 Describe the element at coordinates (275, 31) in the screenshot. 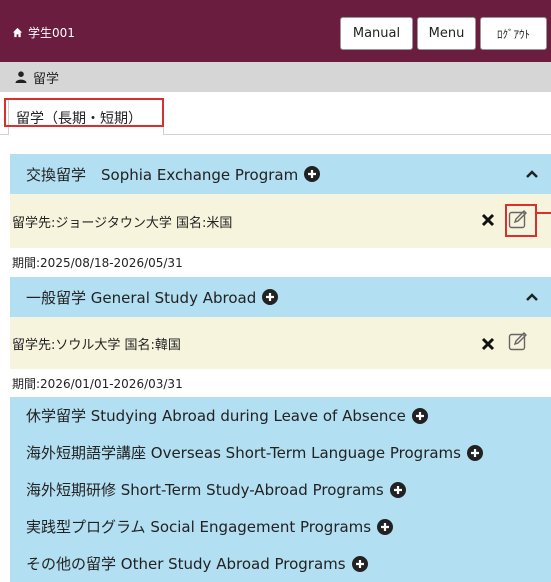

I see `top-bar: 学生001 Manual Menu ﾛｸﾞｱｳﾄ` at that location.